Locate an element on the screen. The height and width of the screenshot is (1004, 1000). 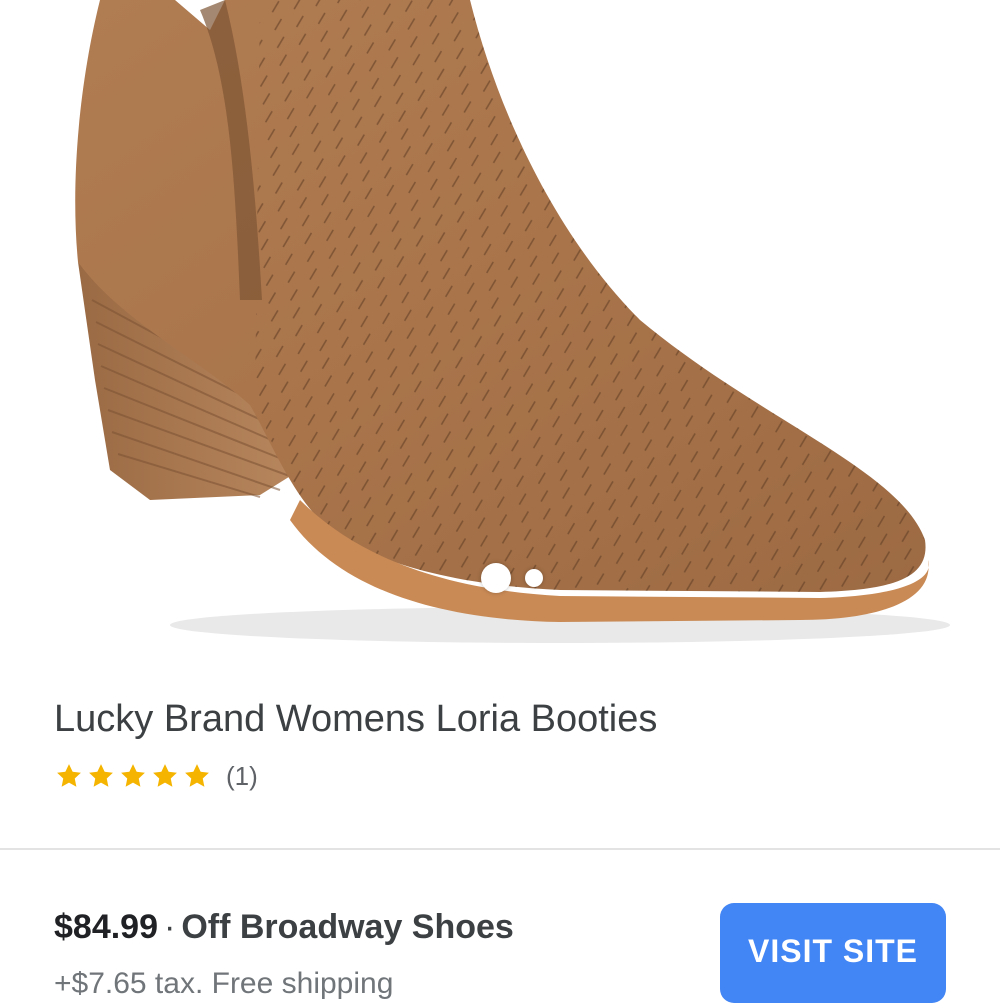
divider is located at coordinates (500, 849).